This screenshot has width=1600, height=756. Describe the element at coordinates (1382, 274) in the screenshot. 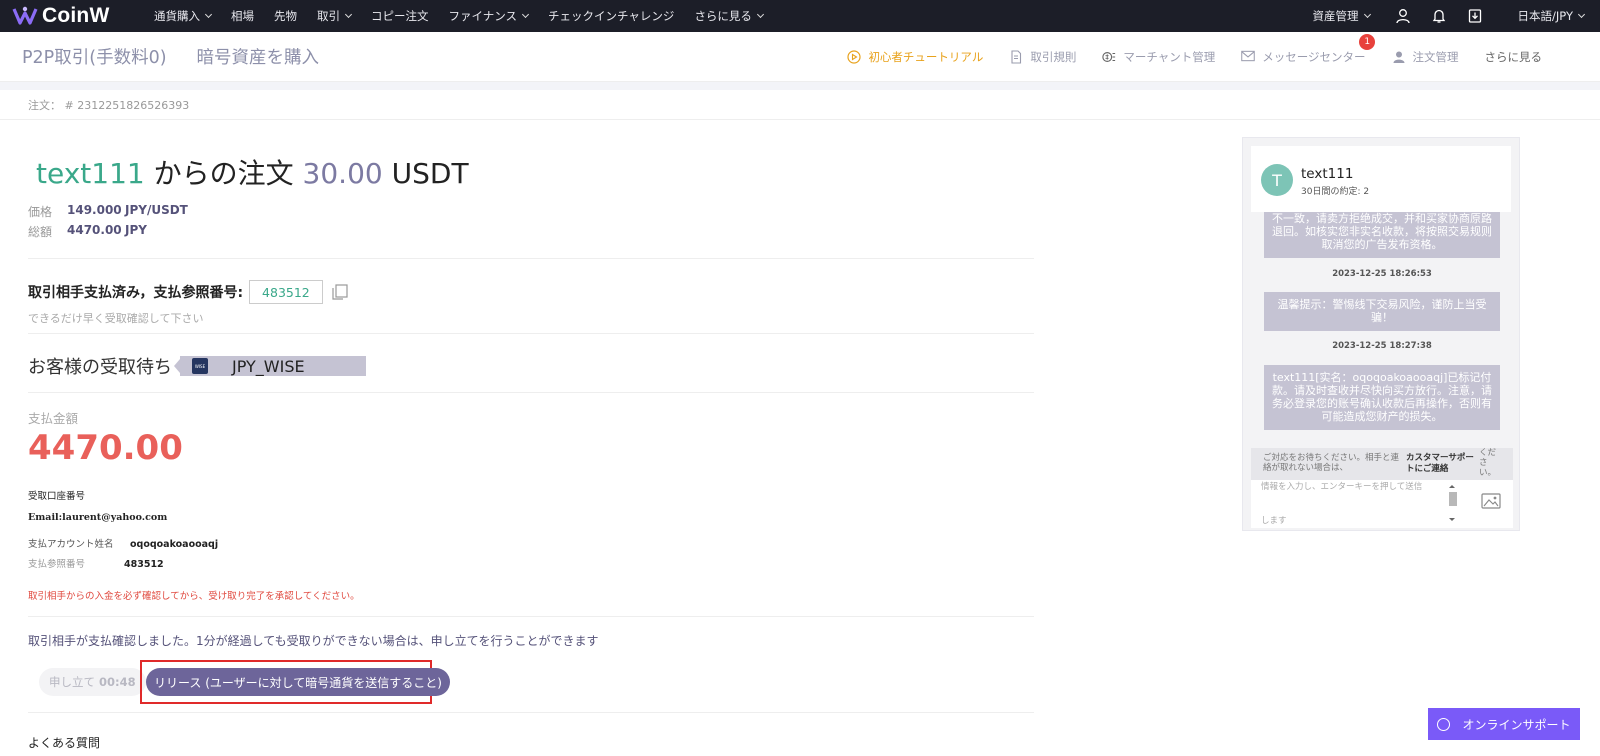

I see `chat-timestamp: 2023-12-25 18:26:53` at that location.